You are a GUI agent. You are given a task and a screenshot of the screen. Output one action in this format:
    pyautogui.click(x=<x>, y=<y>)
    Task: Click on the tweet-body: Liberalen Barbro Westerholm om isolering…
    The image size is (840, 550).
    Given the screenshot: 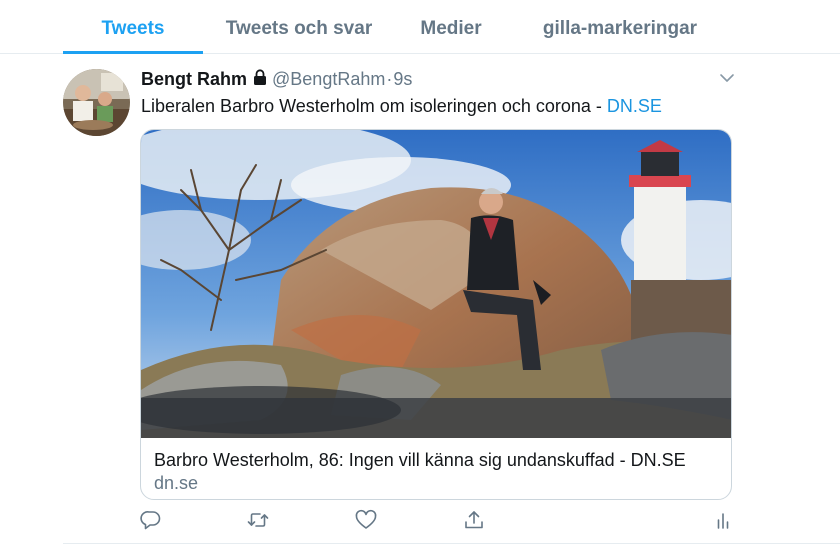 What is the action you would take?
    pyautogui.click(x=374, y=106)
    